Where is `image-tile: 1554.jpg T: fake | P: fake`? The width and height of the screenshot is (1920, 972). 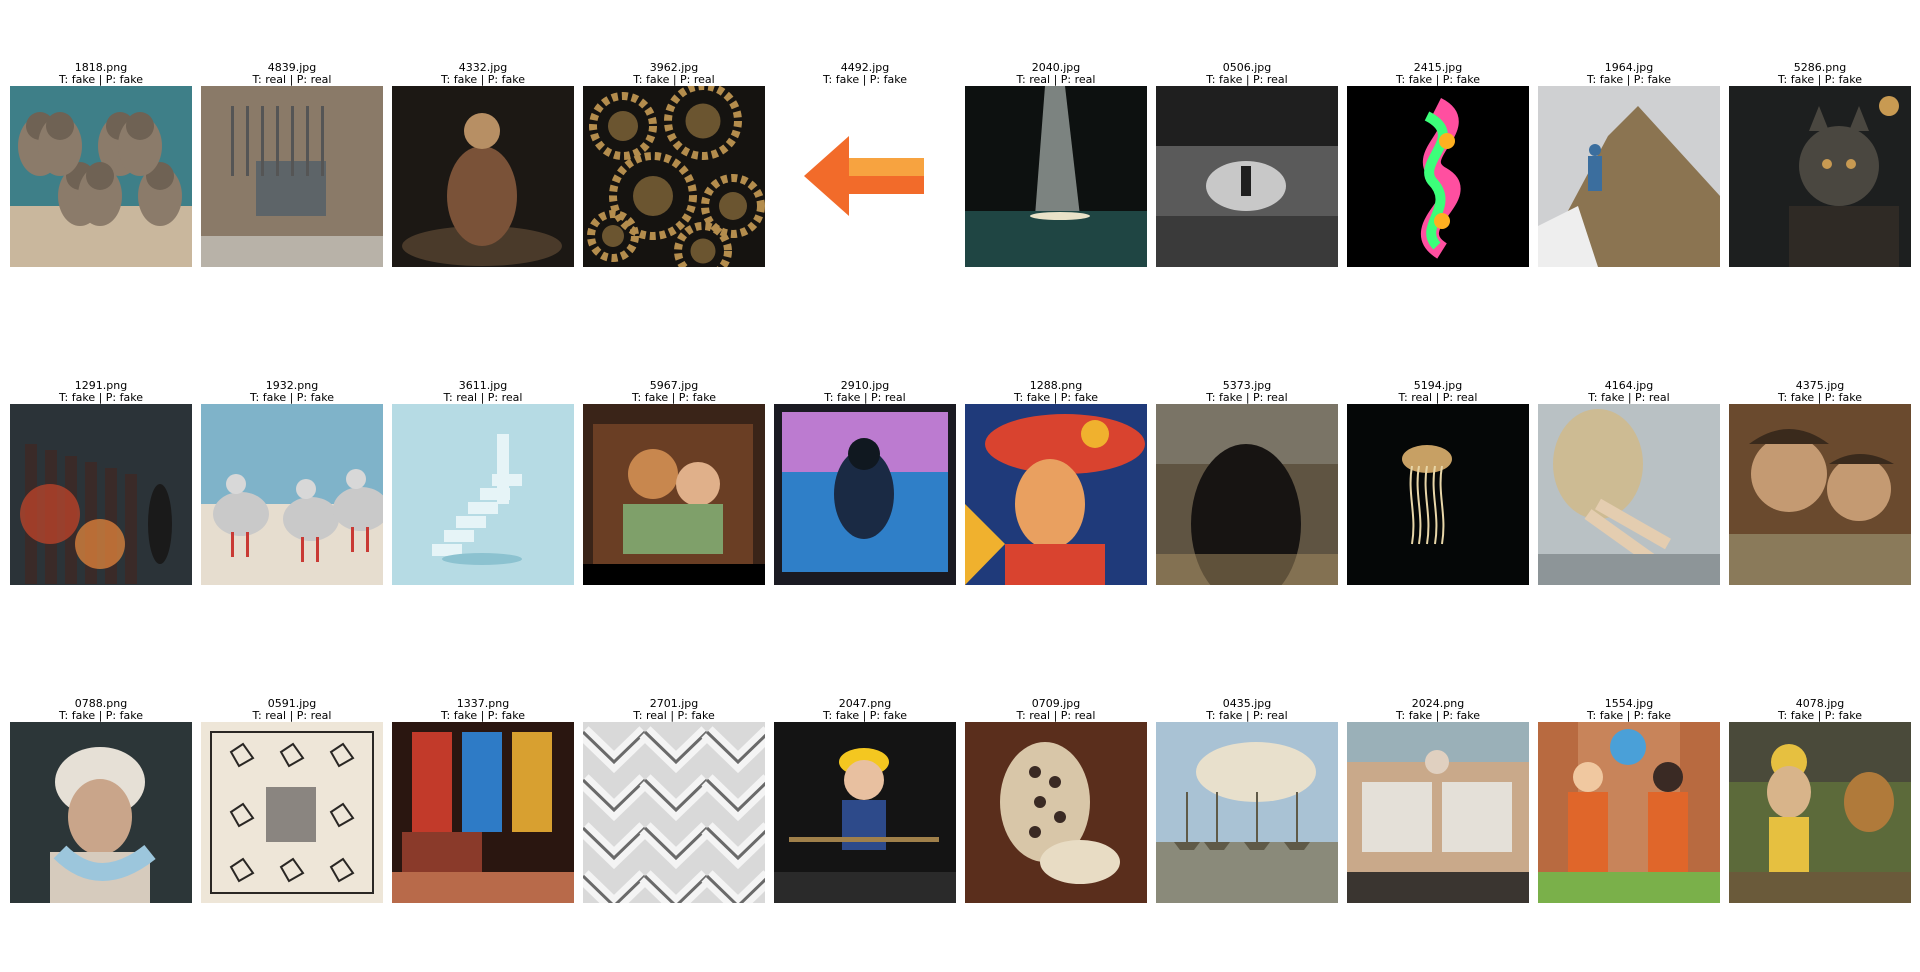 image-tile: 1554.jpg T: fake | P: fake is located at coordinates (1629, 800).